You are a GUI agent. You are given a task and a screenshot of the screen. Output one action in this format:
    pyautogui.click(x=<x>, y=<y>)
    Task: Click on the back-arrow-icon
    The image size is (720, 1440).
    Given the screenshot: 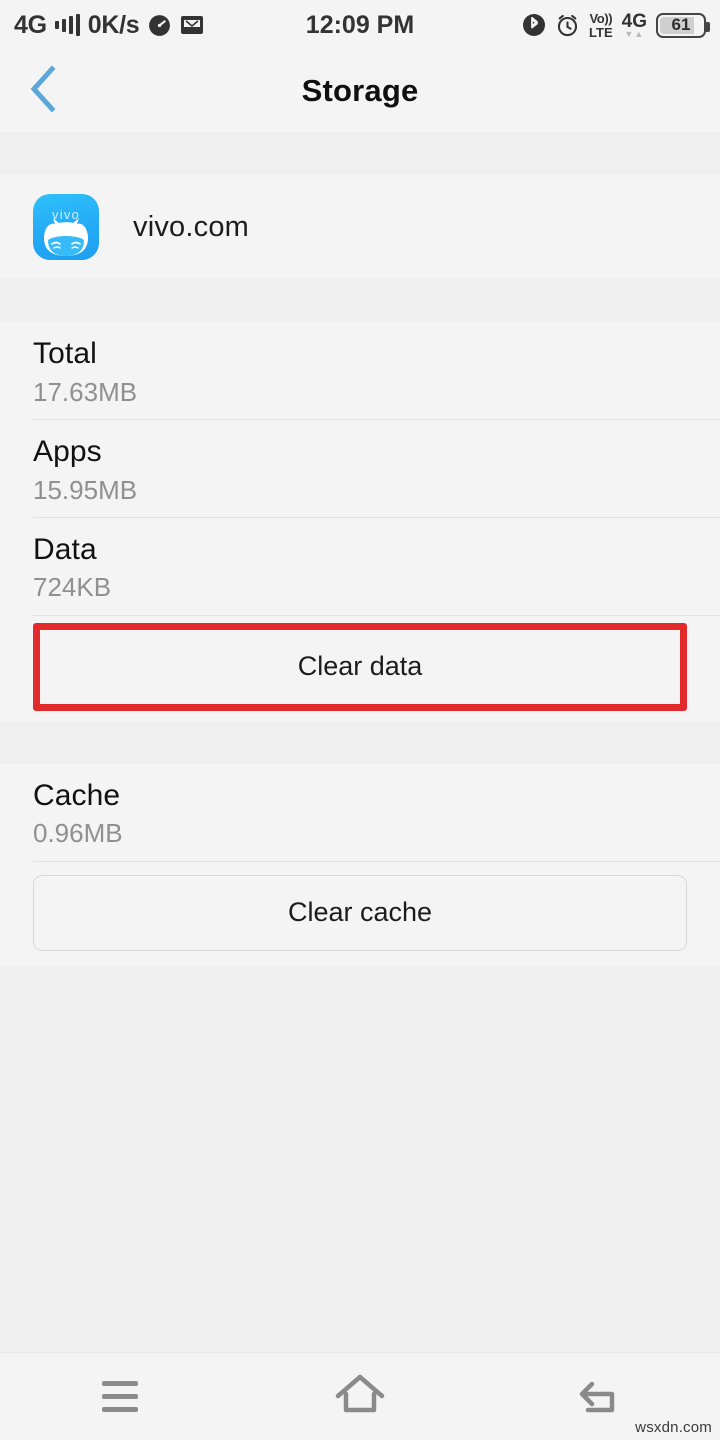 What is the action you would take?
    pyautogui.click(x=600, y=1396)
    